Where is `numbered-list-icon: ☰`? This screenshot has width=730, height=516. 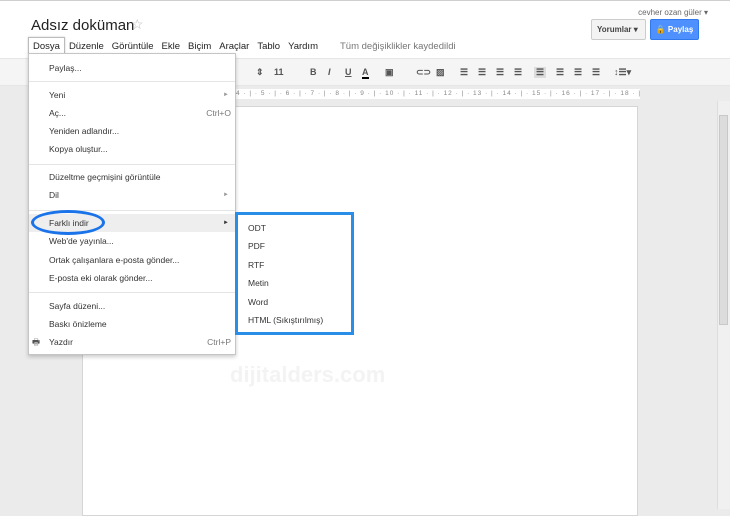
numbered-list-icon: ☰ is located at coordinates (464, 72).